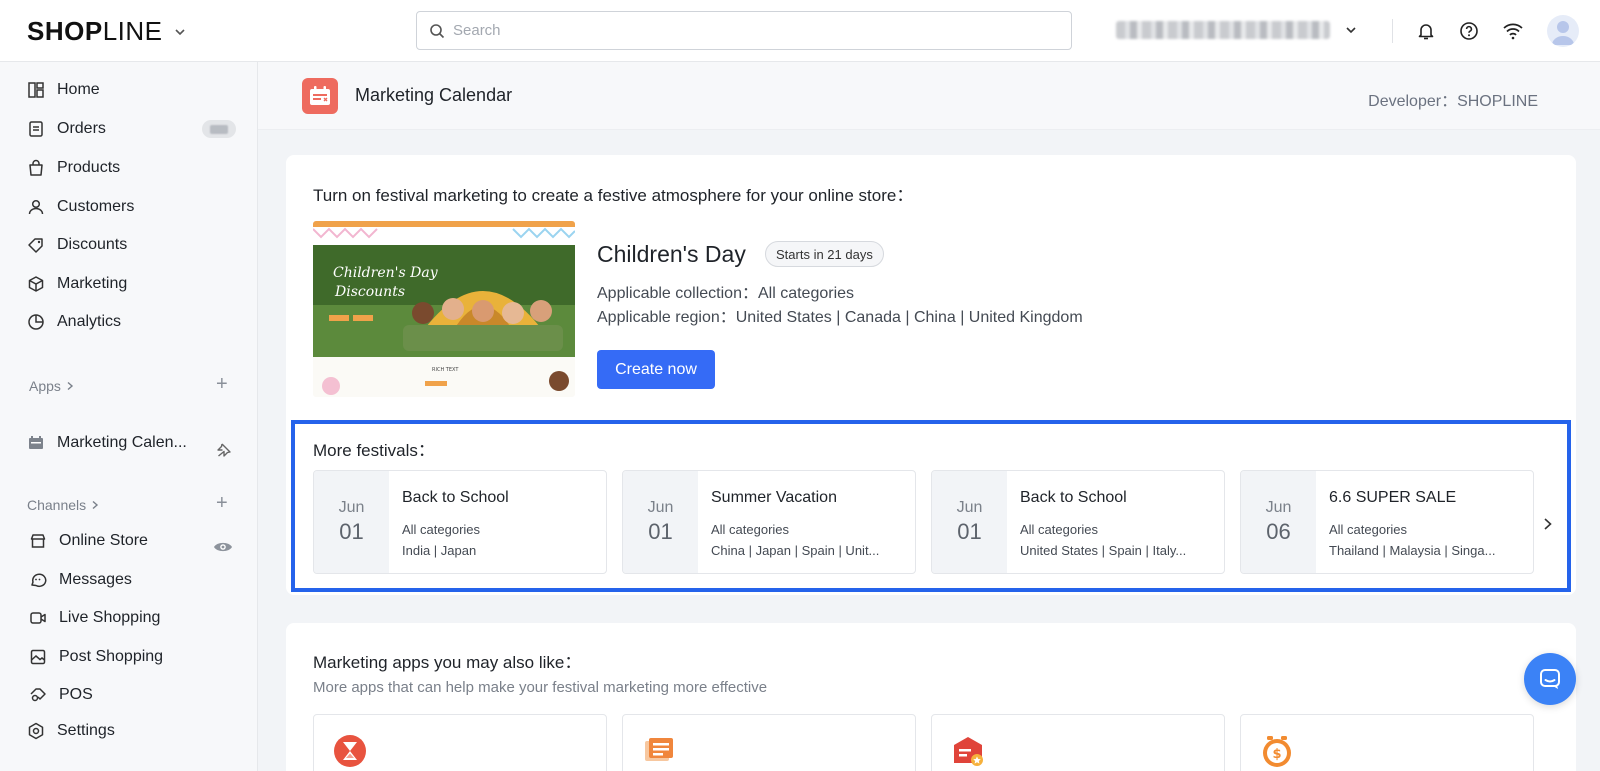  Describe the element at coordinates (36, 207) in the screenshot. I see `customers-icon` at that location.